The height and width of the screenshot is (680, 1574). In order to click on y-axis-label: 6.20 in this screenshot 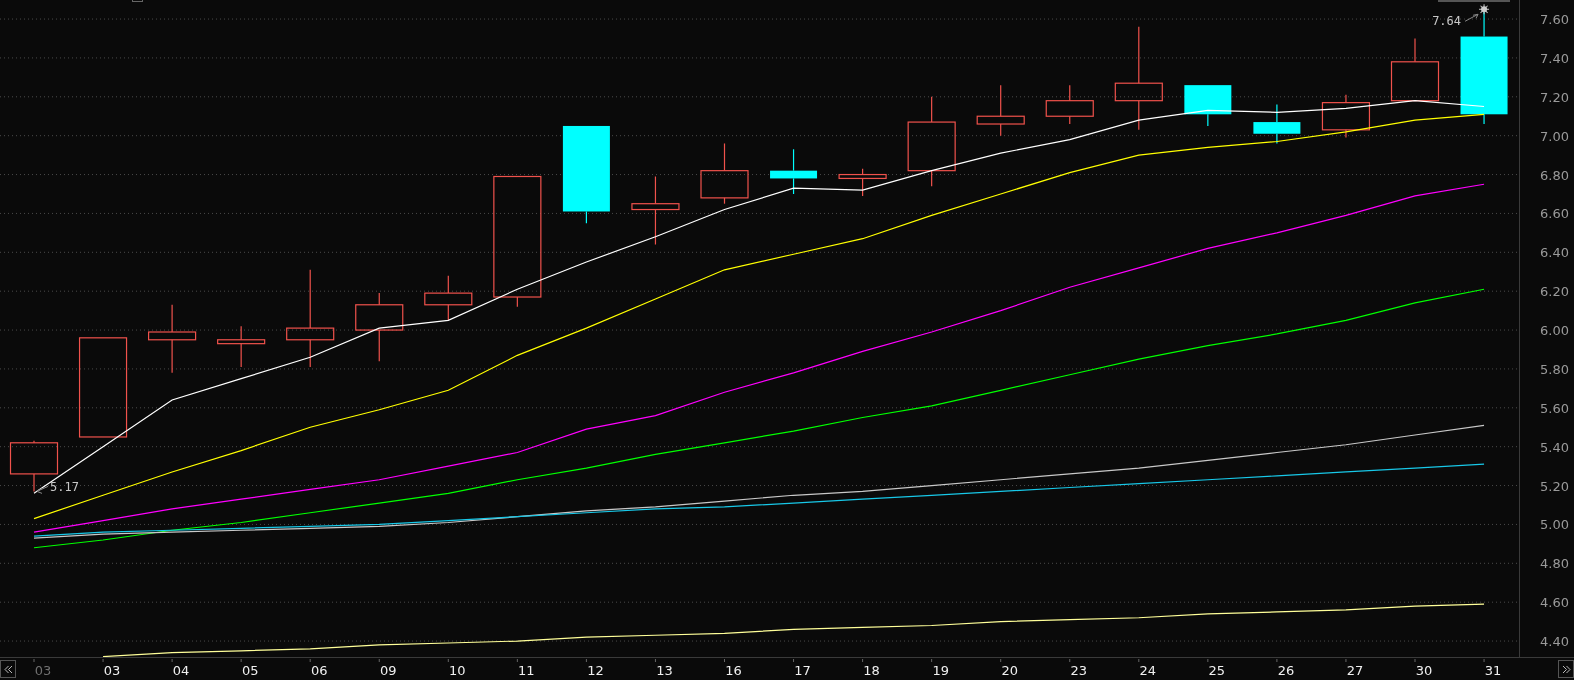, I will do `click(1554, 292)`.